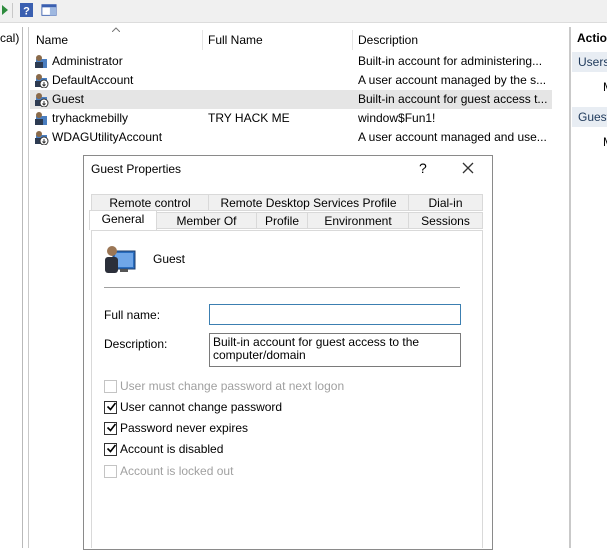 The image size is (607, 550). What do you see at coordinates (123, 220) in the screenshot?
I see `tab-general: General` at bounding box center [123, 220].